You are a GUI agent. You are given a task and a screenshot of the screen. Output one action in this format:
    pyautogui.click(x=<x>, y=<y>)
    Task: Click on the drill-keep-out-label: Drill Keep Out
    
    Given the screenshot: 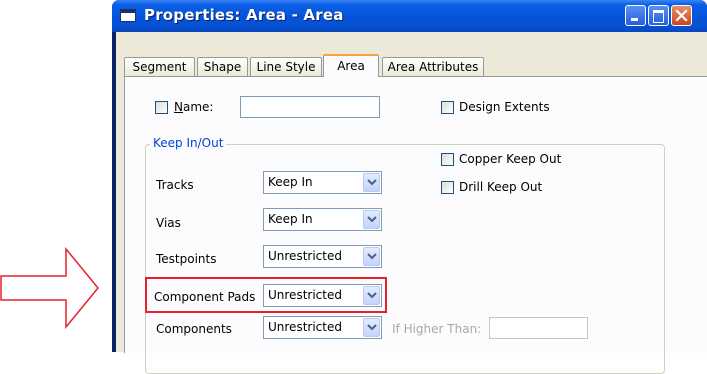 What is the action you would take?
    pyautogui.click(x=501, y=187)
    